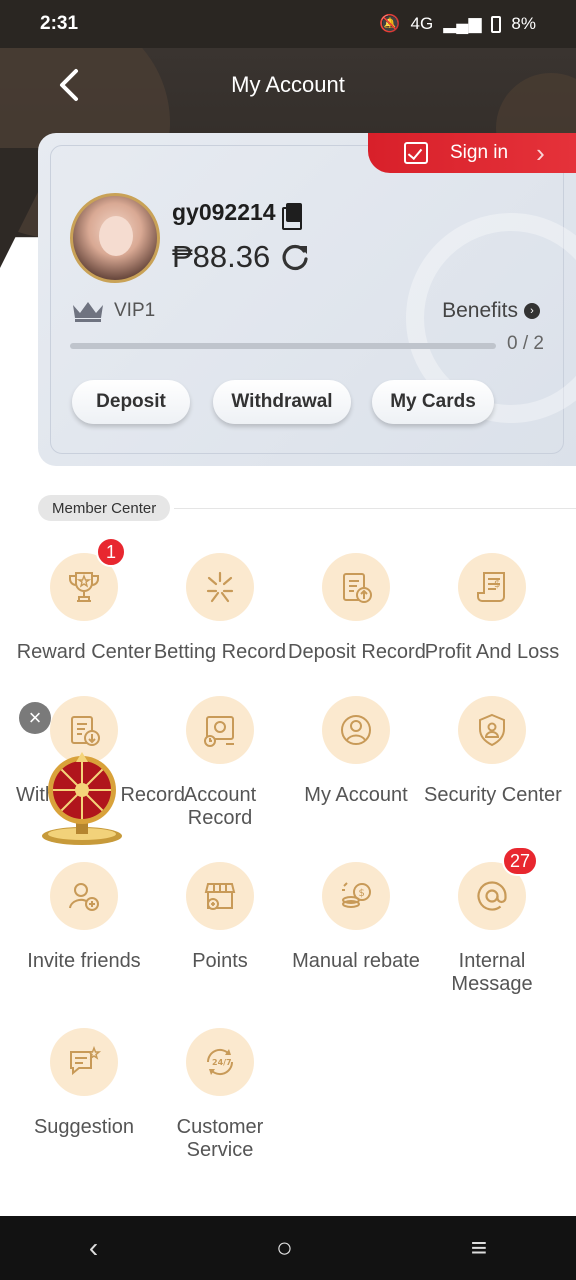 Image resolution: width=576 pixels, height=1280 pixels. I want to click on shield-icon, so click(492, 730).